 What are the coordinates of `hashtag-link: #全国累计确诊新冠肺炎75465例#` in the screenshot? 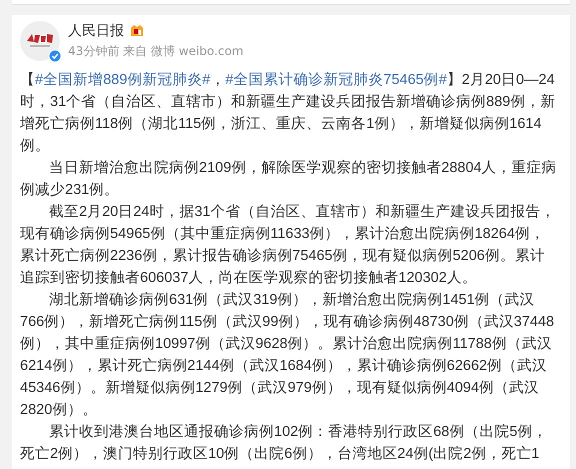 It's located at (336, 80).